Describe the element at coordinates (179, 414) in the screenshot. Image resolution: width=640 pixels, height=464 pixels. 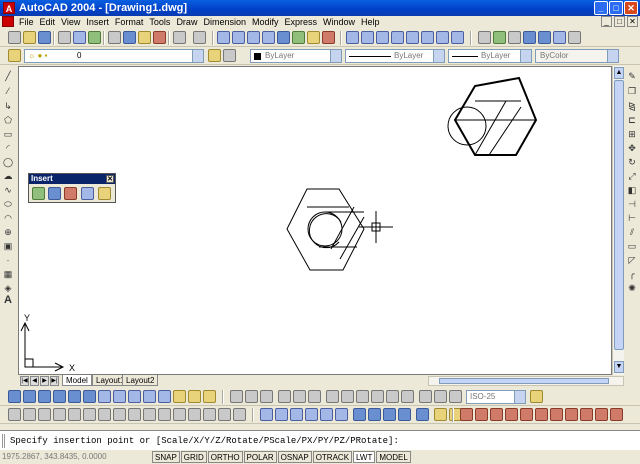
I see `copy-edges-icon` at that location.